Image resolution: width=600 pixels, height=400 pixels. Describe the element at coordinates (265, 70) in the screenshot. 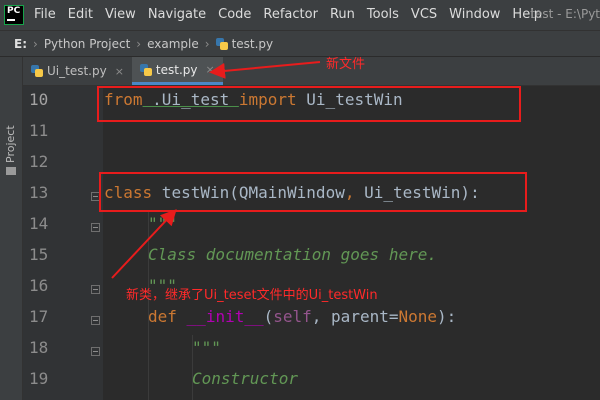

I see `arrow-to-tab` at that location.